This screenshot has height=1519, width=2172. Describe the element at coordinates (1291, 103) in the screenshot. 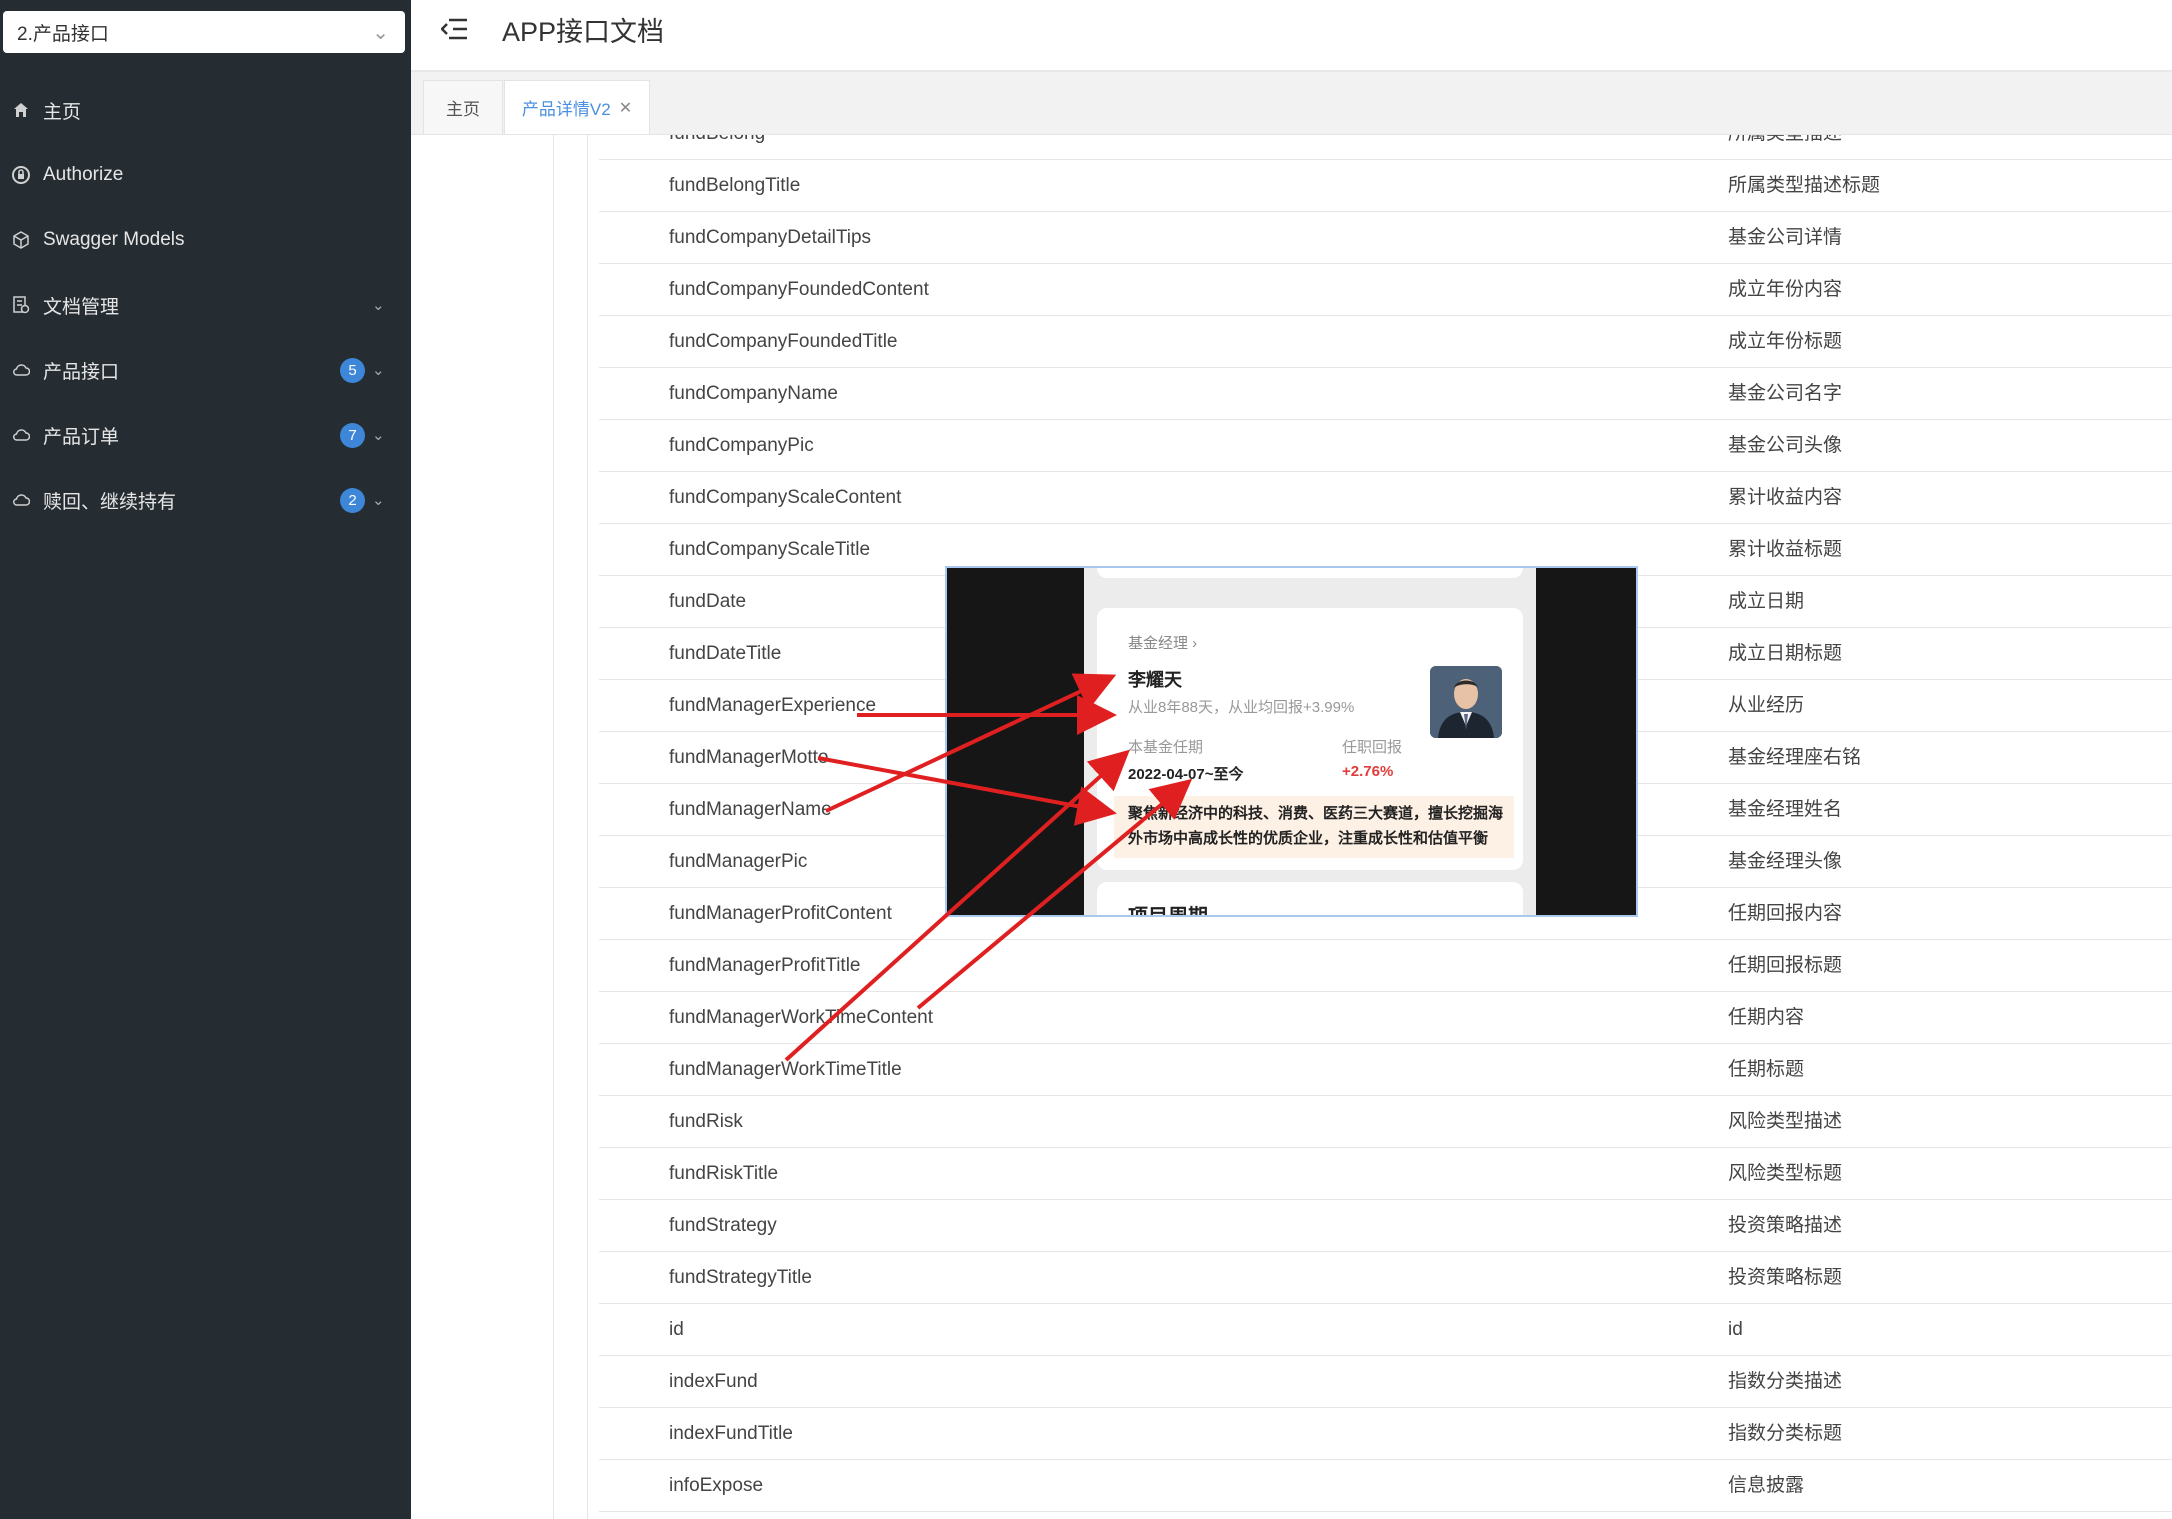

I see `tab-bar: 主页 产品详情V2 ✕` at that location.